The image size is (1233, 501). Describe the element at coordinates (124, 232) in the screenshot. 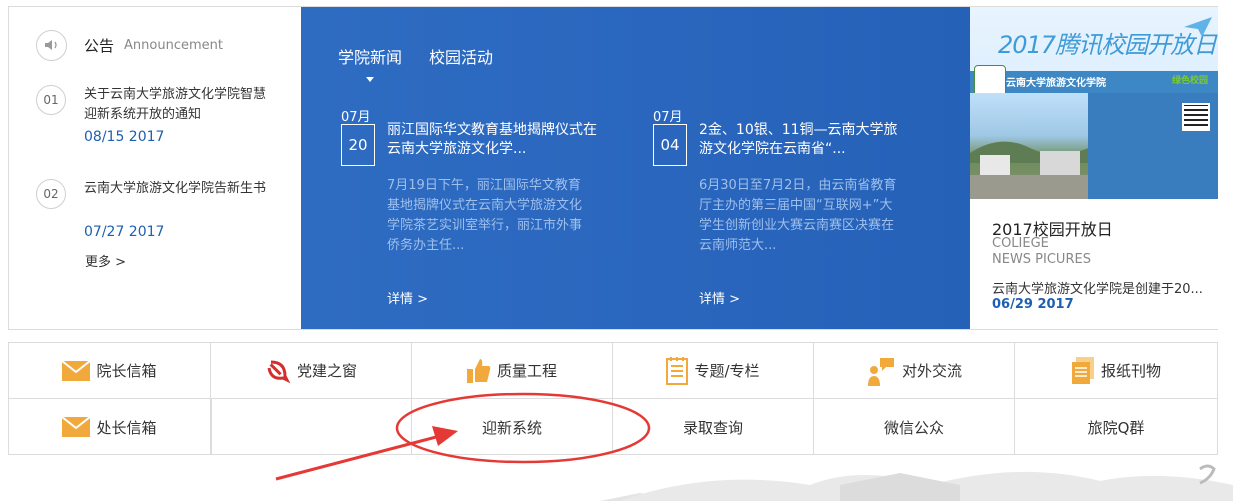

I see `announcement-date: 07/27 2017` at that location.